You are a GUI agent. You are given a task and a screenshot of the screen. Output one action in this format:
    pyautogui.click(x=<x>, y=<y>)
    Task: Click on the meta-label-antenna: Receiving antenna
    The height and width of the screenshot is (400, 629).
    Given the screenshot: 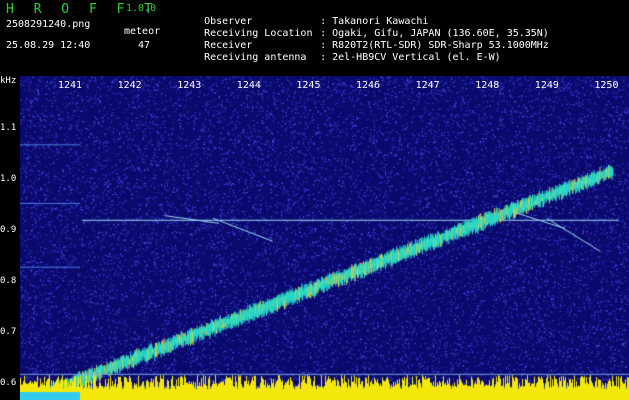 What is the action you would take?
    pyautogui.click(x=255, y=57)
    